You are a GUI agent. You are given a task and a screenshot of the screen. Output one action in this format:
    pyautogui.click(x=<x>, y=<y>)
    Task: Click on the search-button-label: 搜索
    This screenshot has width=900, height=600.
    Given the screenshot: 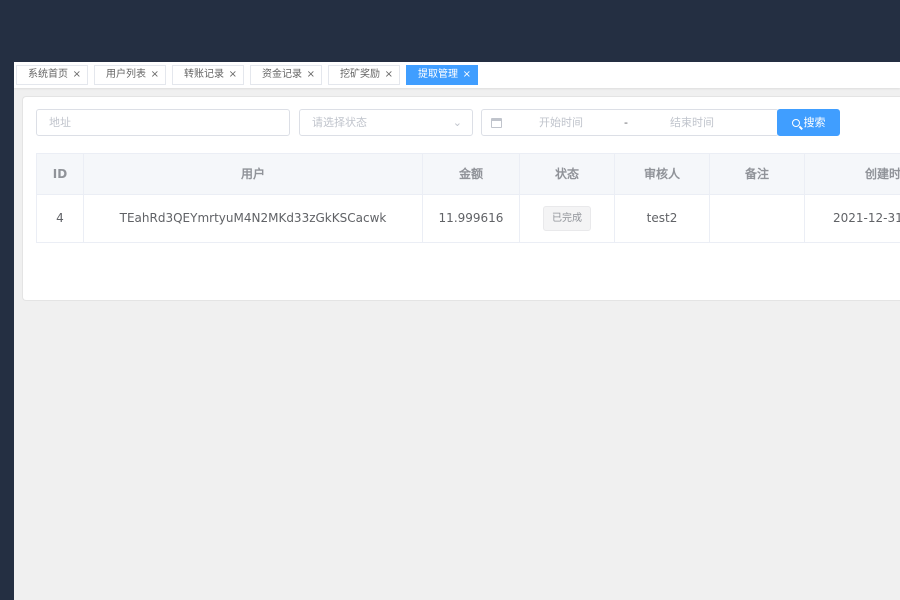 What is the action you would take?
    pyautogui.click(x=814, y=122)
    